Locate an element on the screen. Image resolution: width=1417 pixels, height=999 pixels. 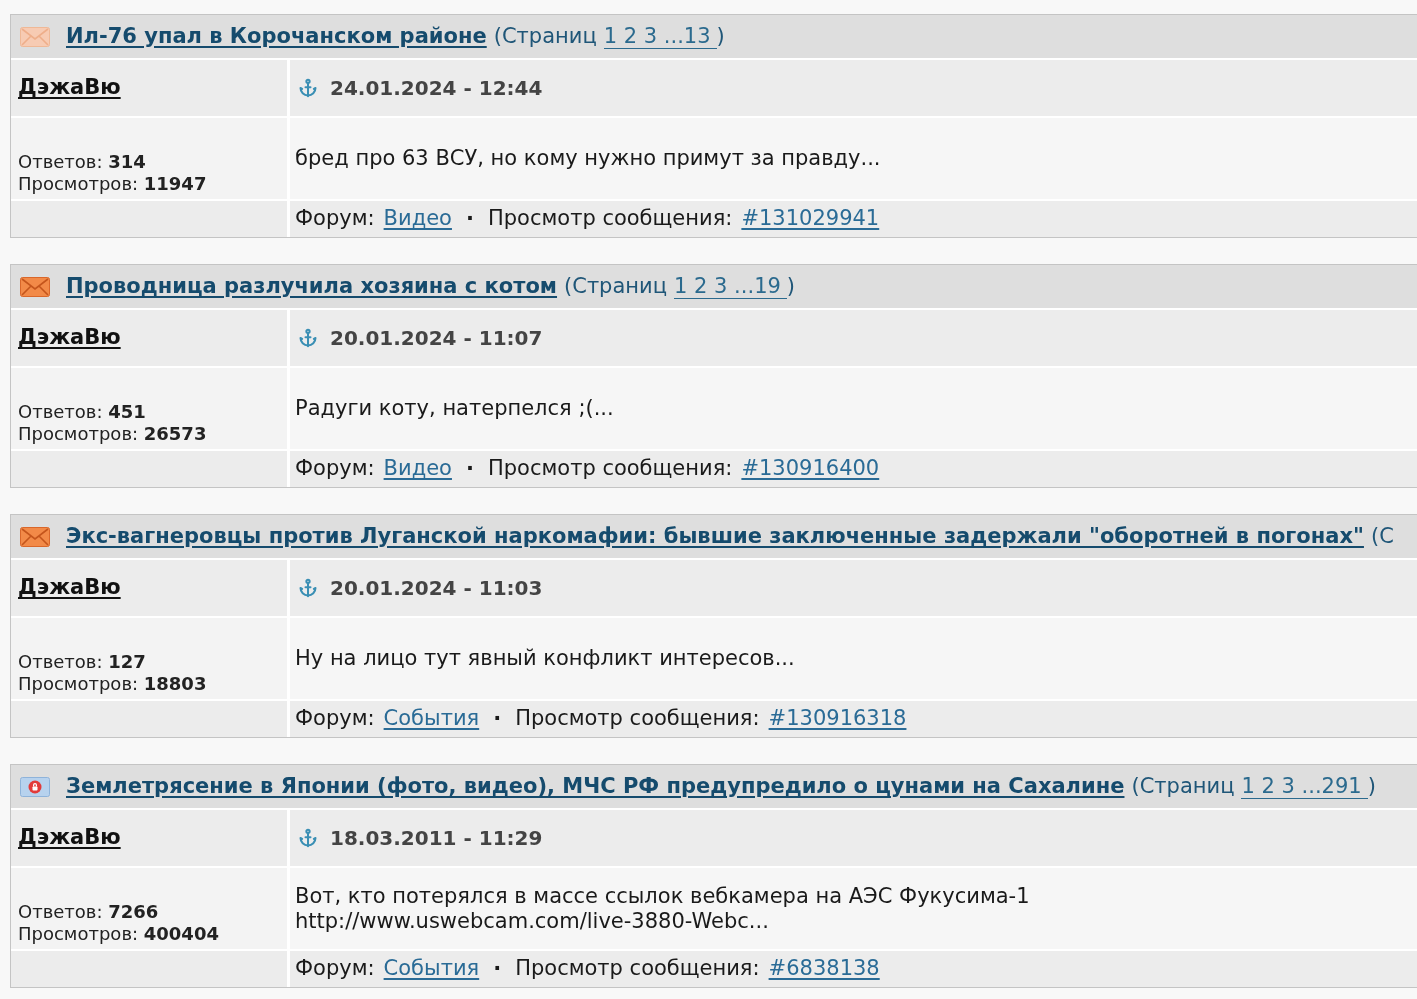
topic-title-link: Экс-вагнеровцы против Луганской наркомафии: бывшие заключенные задержали "оборотней в погонах" is located at coordinates (715, 536).